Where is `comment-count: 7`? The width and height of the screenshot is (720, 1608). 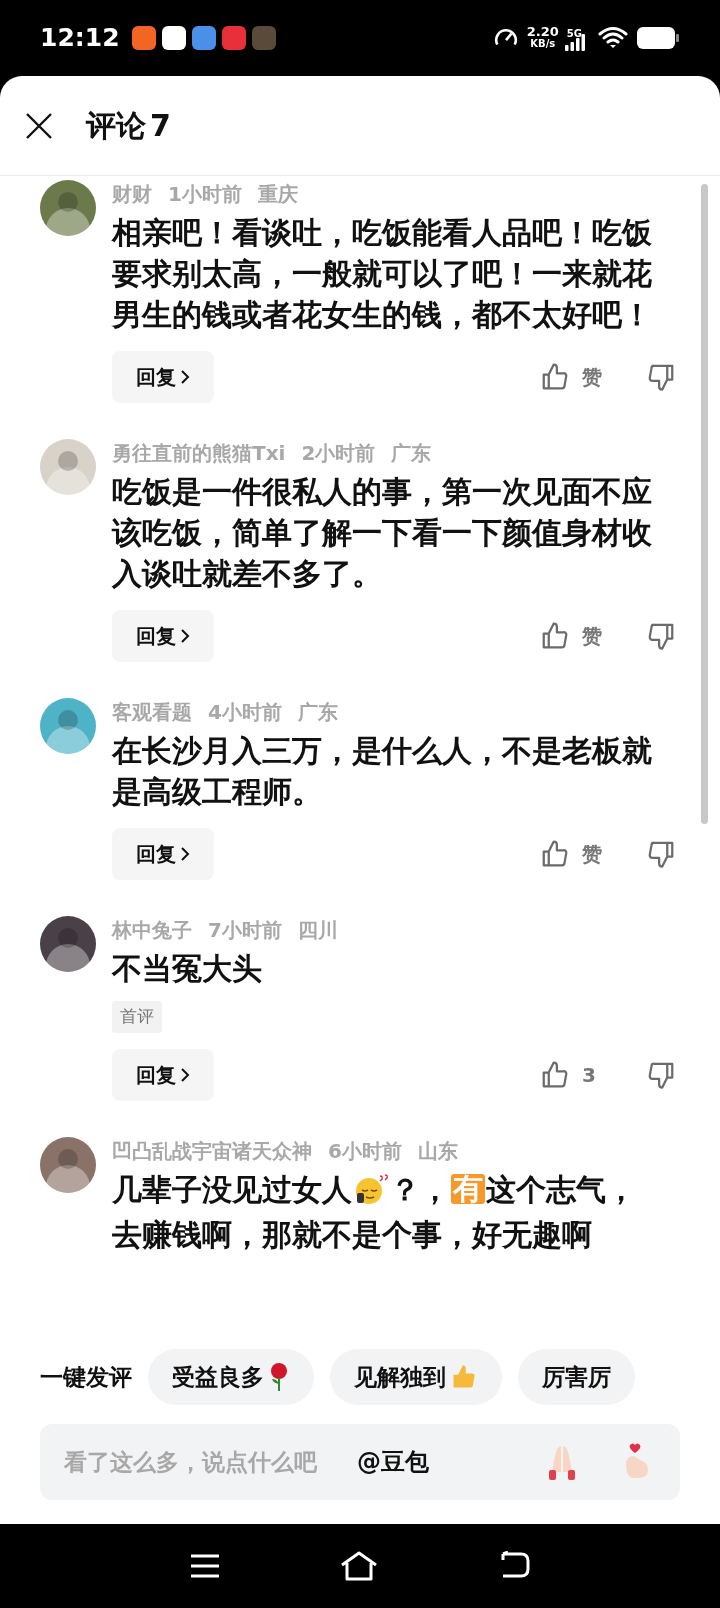 comment-count: 7 is located at coordinates (160, 126).